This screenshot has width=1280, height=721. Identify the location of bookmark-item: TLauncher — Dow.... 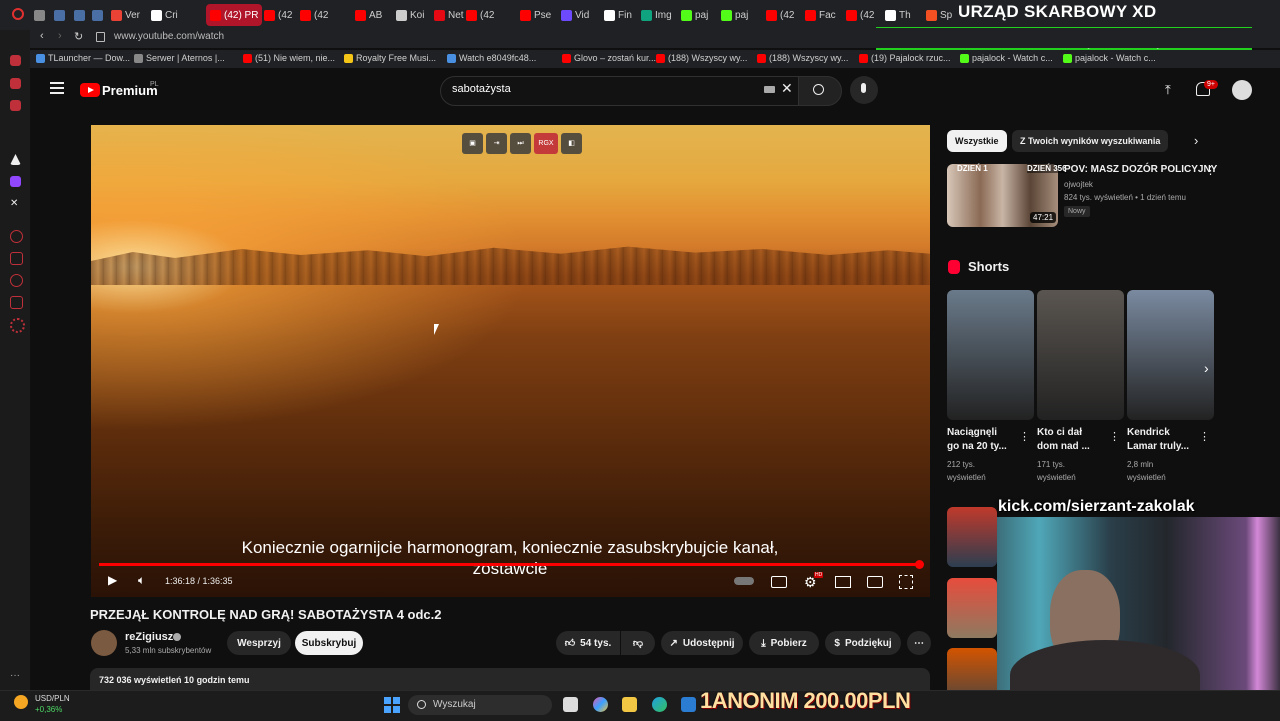
(83, 58).